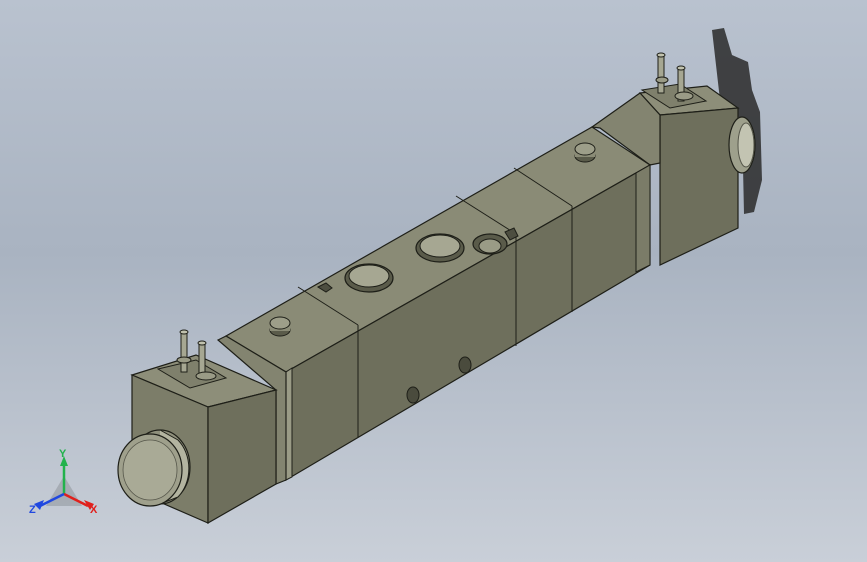 This screenshot has width=867, height=562. Describe the element at coordinates (585, 152) in the screenshot. I see `pilot-pin-right` at that location.